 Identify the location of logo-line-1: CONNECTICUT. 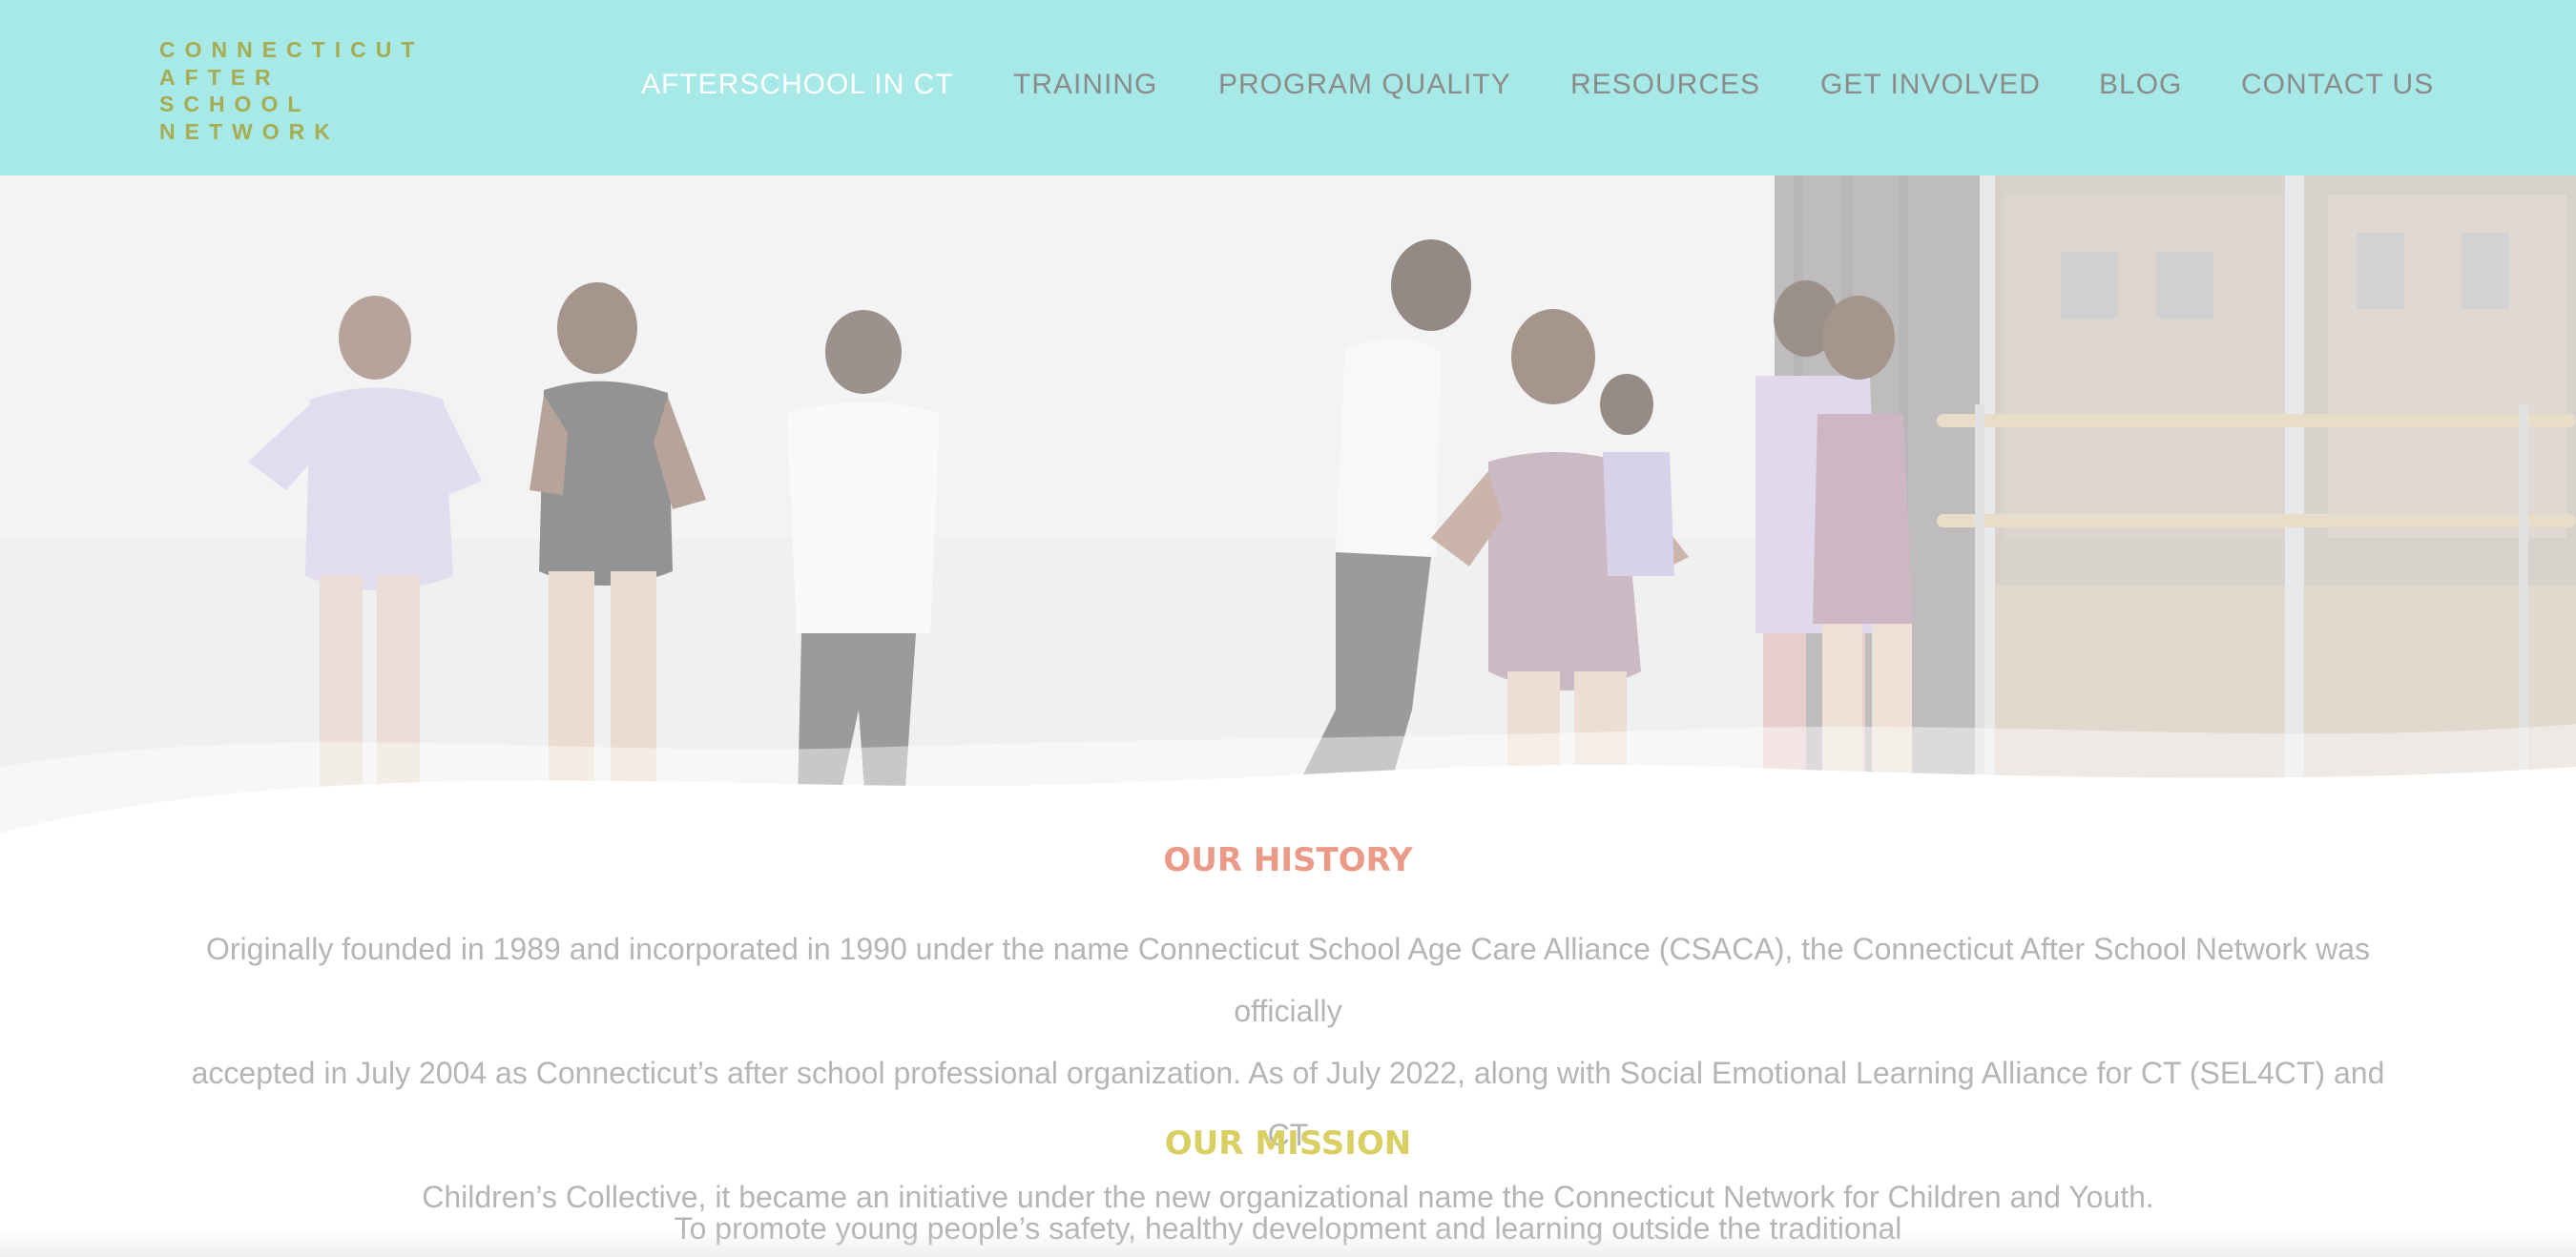
(292, 50).